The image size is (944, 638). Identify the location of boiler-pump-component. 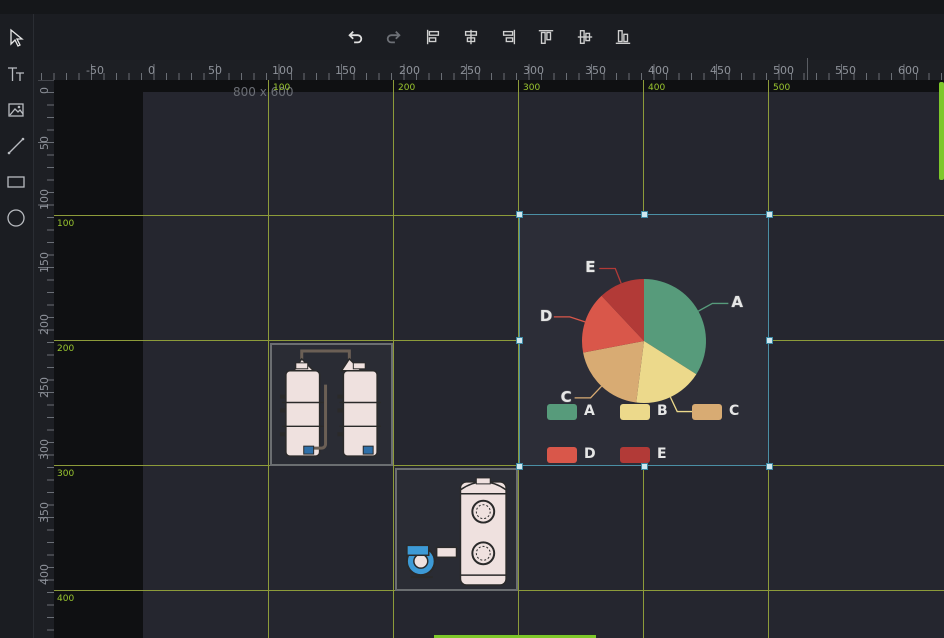
(456, 529).